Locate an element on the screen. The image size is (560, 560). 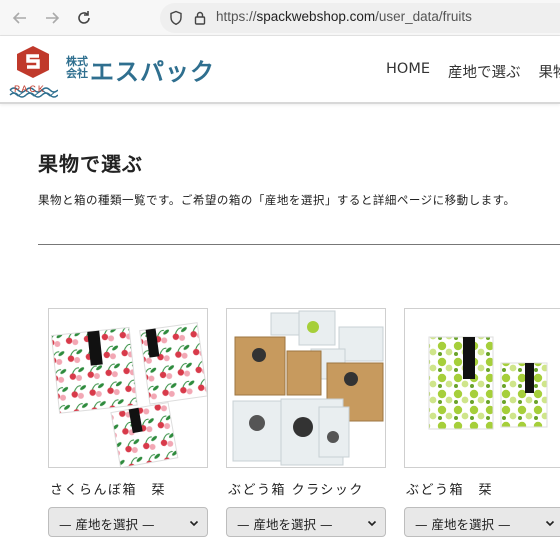
forward-button is located at coordinates (52, 18).